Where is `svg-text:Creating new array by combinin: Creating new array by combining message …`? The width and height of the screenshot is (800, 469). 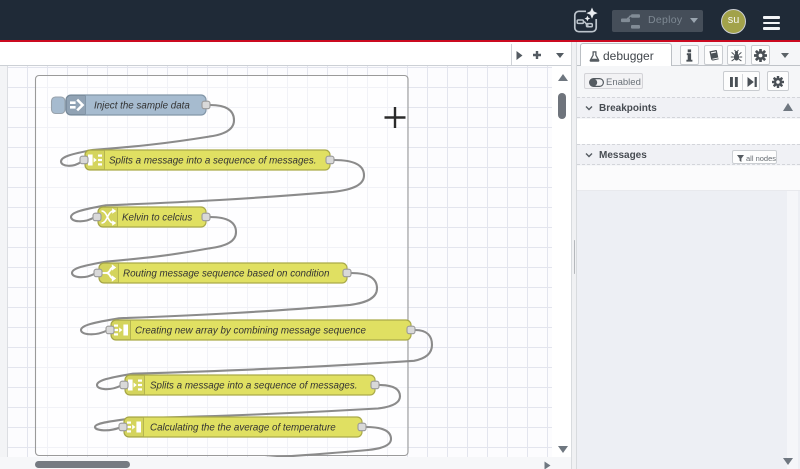 svg-text:Creating new array by combinin: Creating new array by combining message … is located at coordinates (250, 331).